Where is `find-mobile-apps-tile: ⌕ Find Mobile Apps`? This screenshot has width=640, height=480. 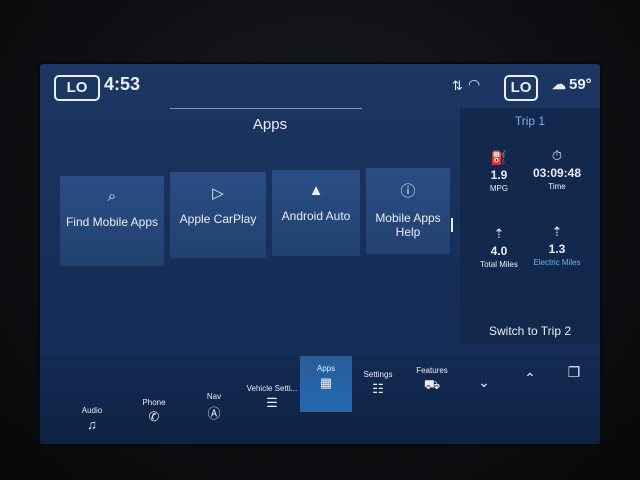 find-mobile-apps-tile: ⌕ Find Mobile Apps is located at coordinates (112, 221).